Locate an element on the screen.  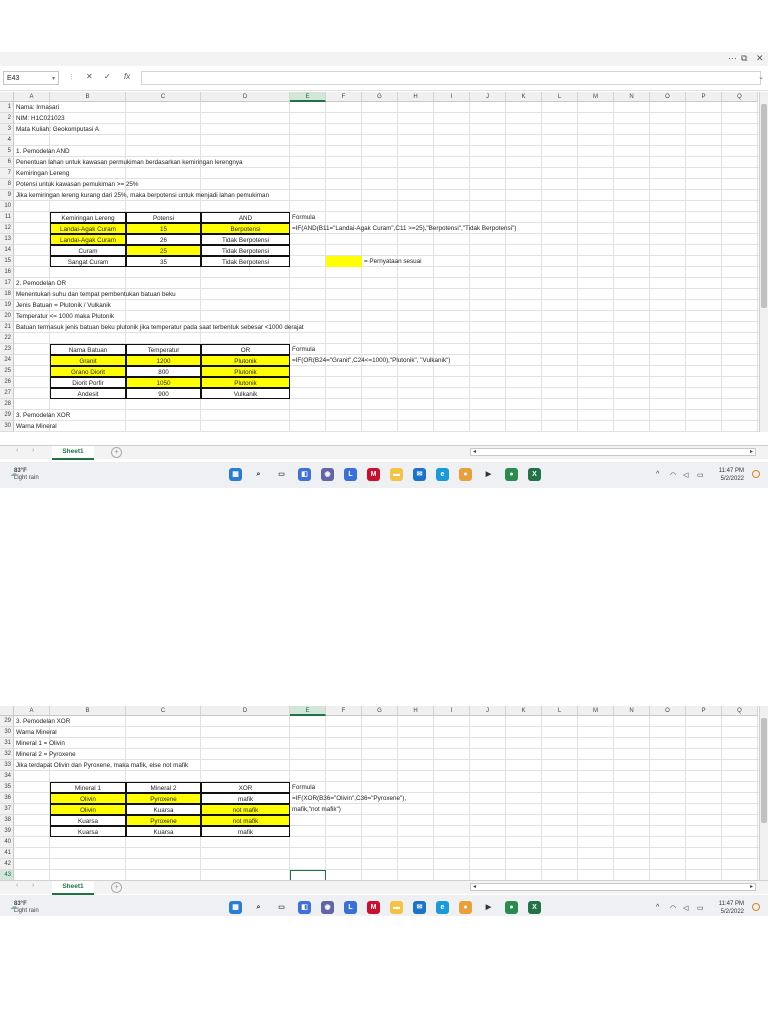
table-cell: Nama Batuan is located at coordinates (88, 349).